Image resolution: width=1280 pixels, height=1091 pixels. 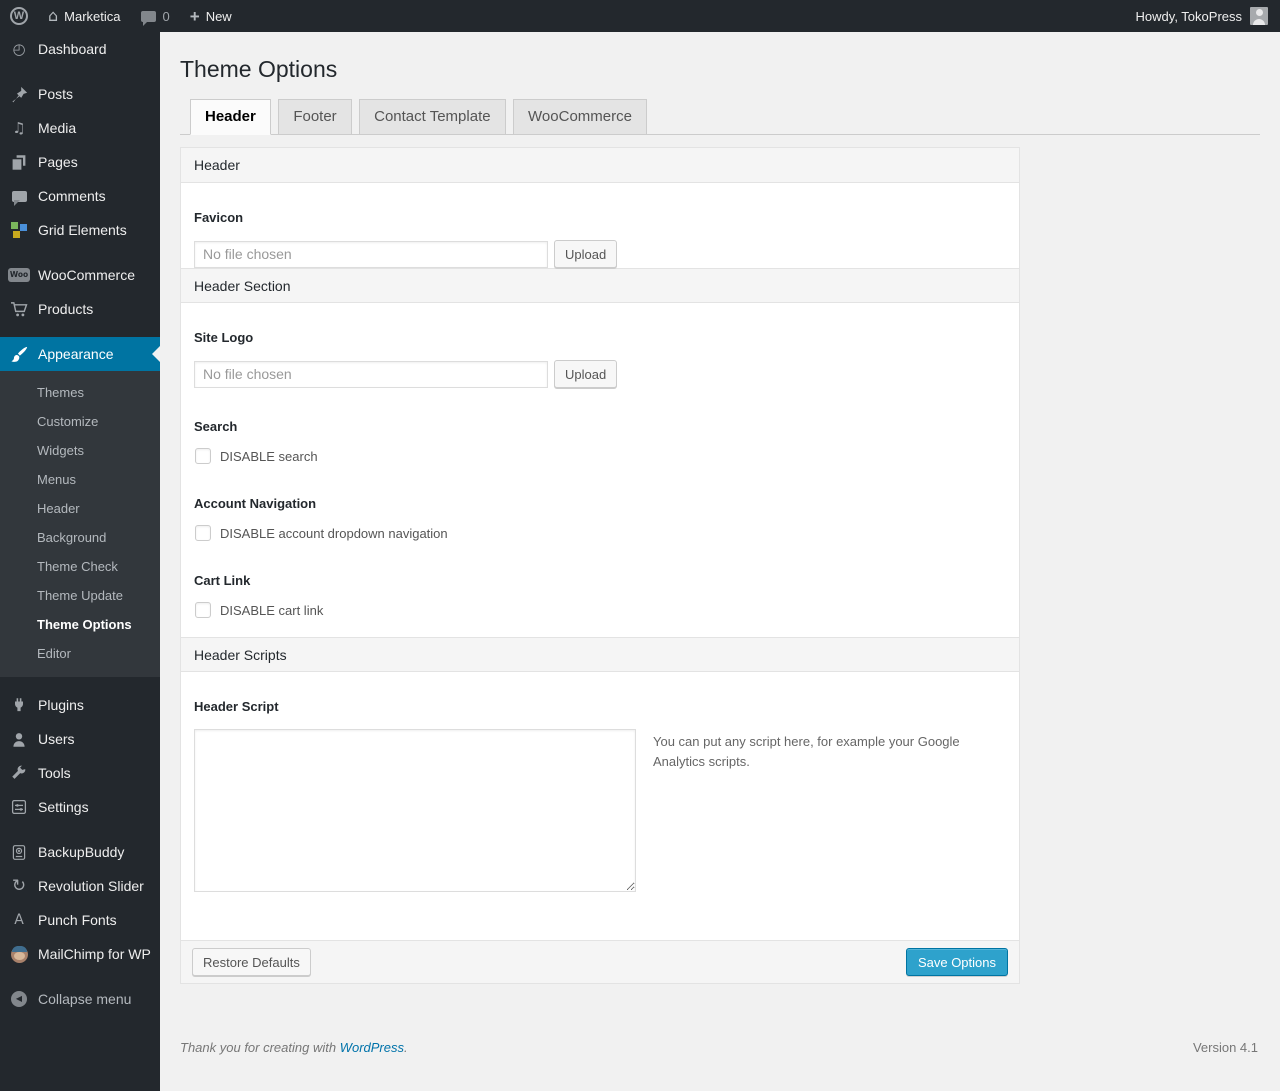 I want to click on wordpress-logo-button: W, so click(x=19, y=16).